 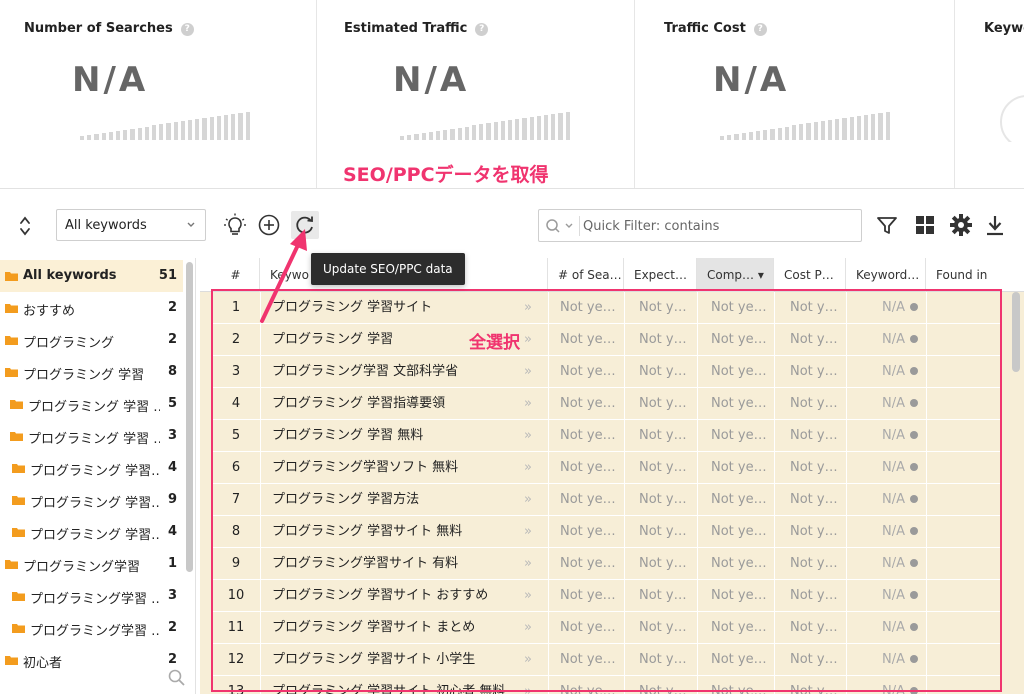 What do you see at coordinates (961, 225) in the screenshot?
I see `gear-icon` at bounding box center [961, 225].